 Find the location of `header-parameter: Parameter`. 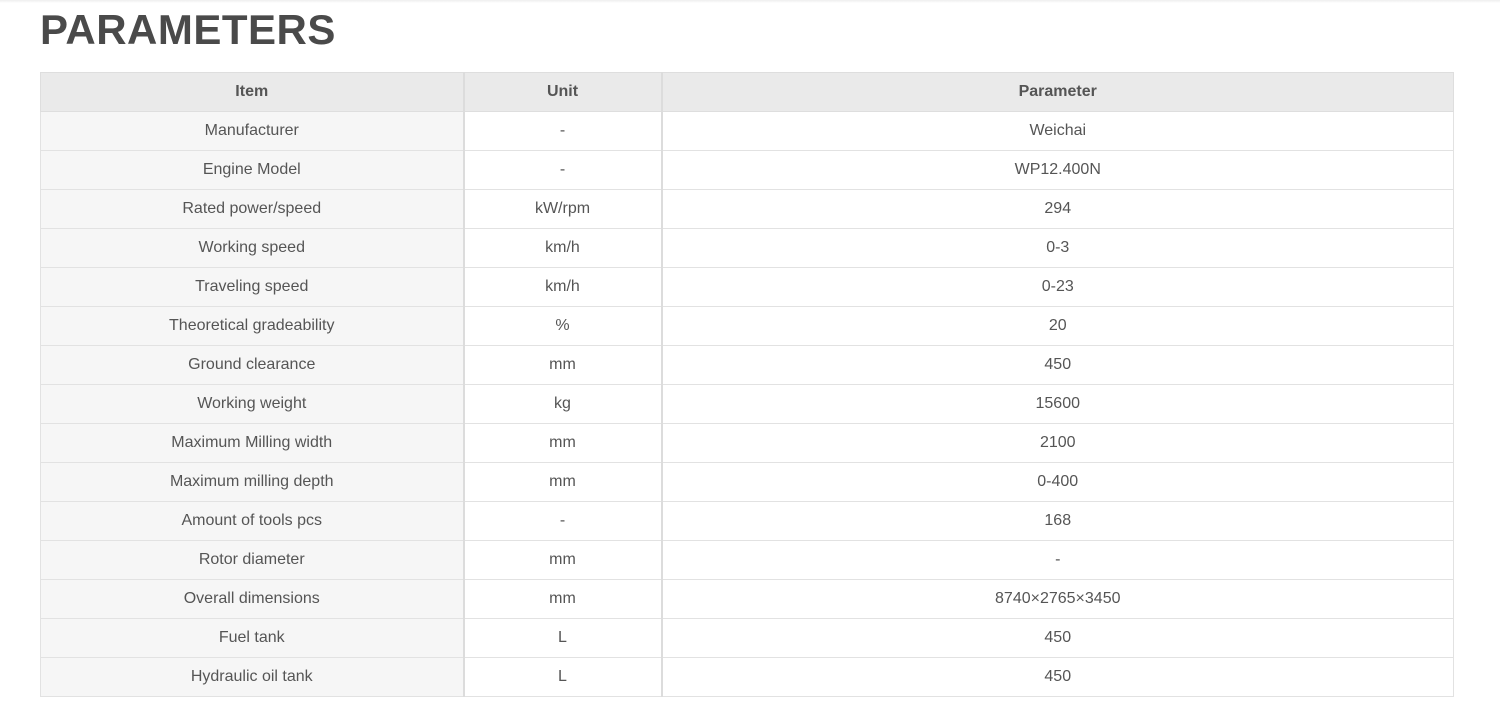

header-parameter: Parameter is located at coordinates (1057, 92).